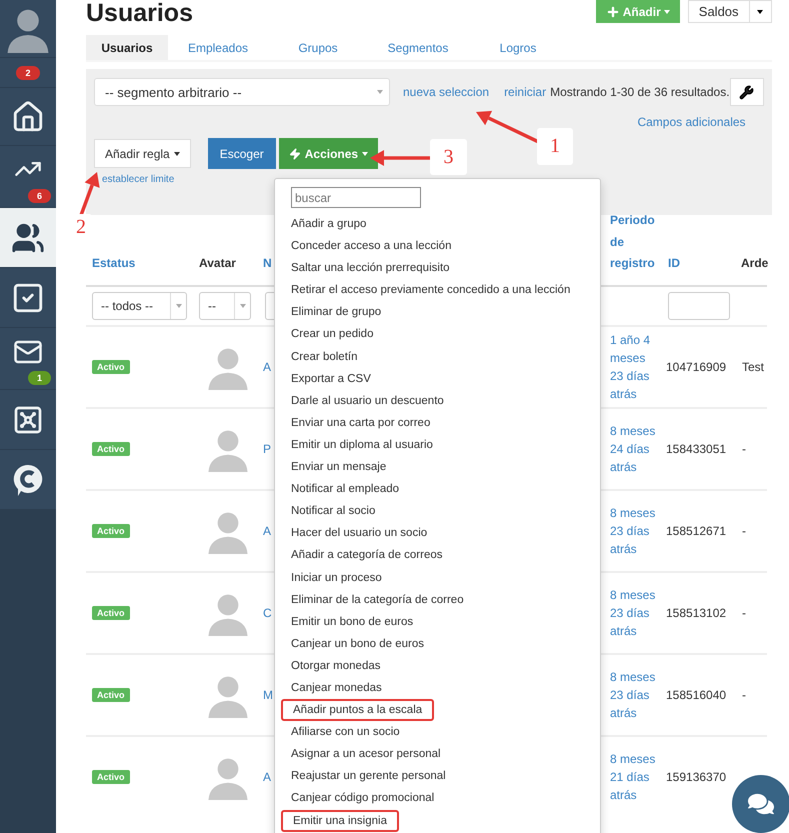  Describe the element at coordinates (39, 378) in the screenshot. I see `count-badge: 1` at that location.